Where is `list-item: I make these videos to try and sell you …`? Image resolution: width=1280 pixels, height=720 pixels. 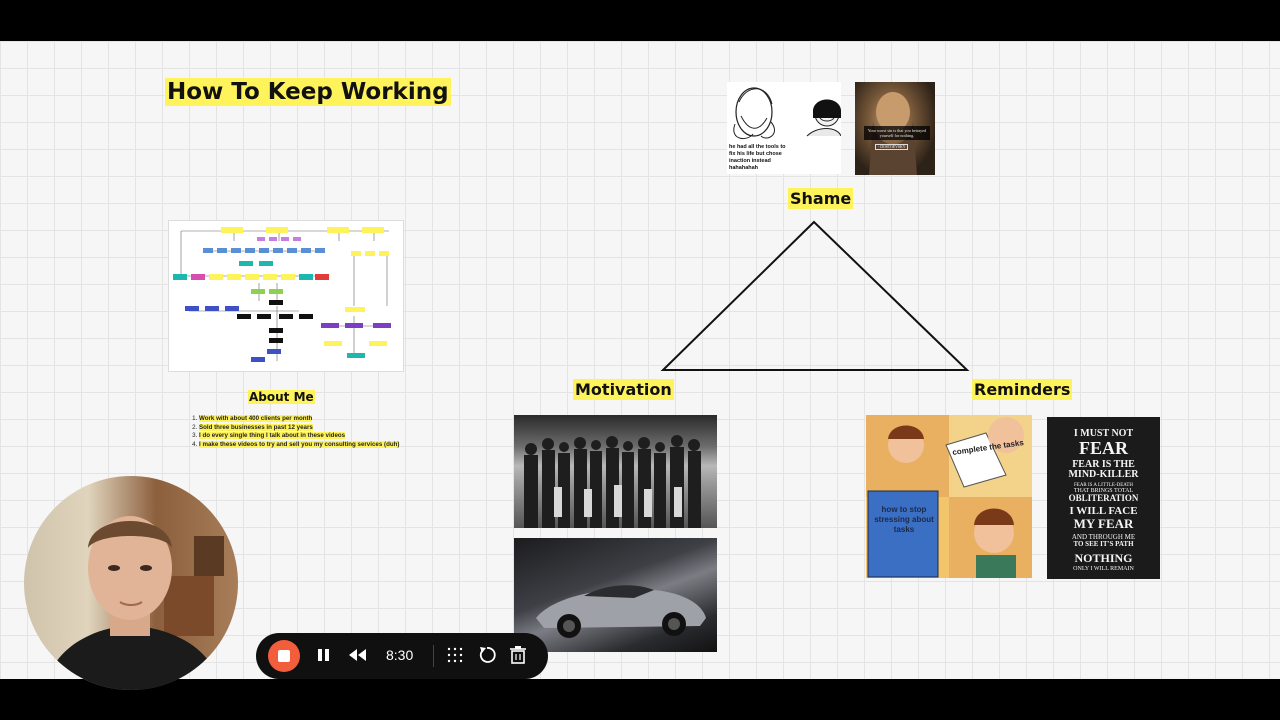 list-item: I make these videos to try and sell you … is located at coordinates (299, 445).